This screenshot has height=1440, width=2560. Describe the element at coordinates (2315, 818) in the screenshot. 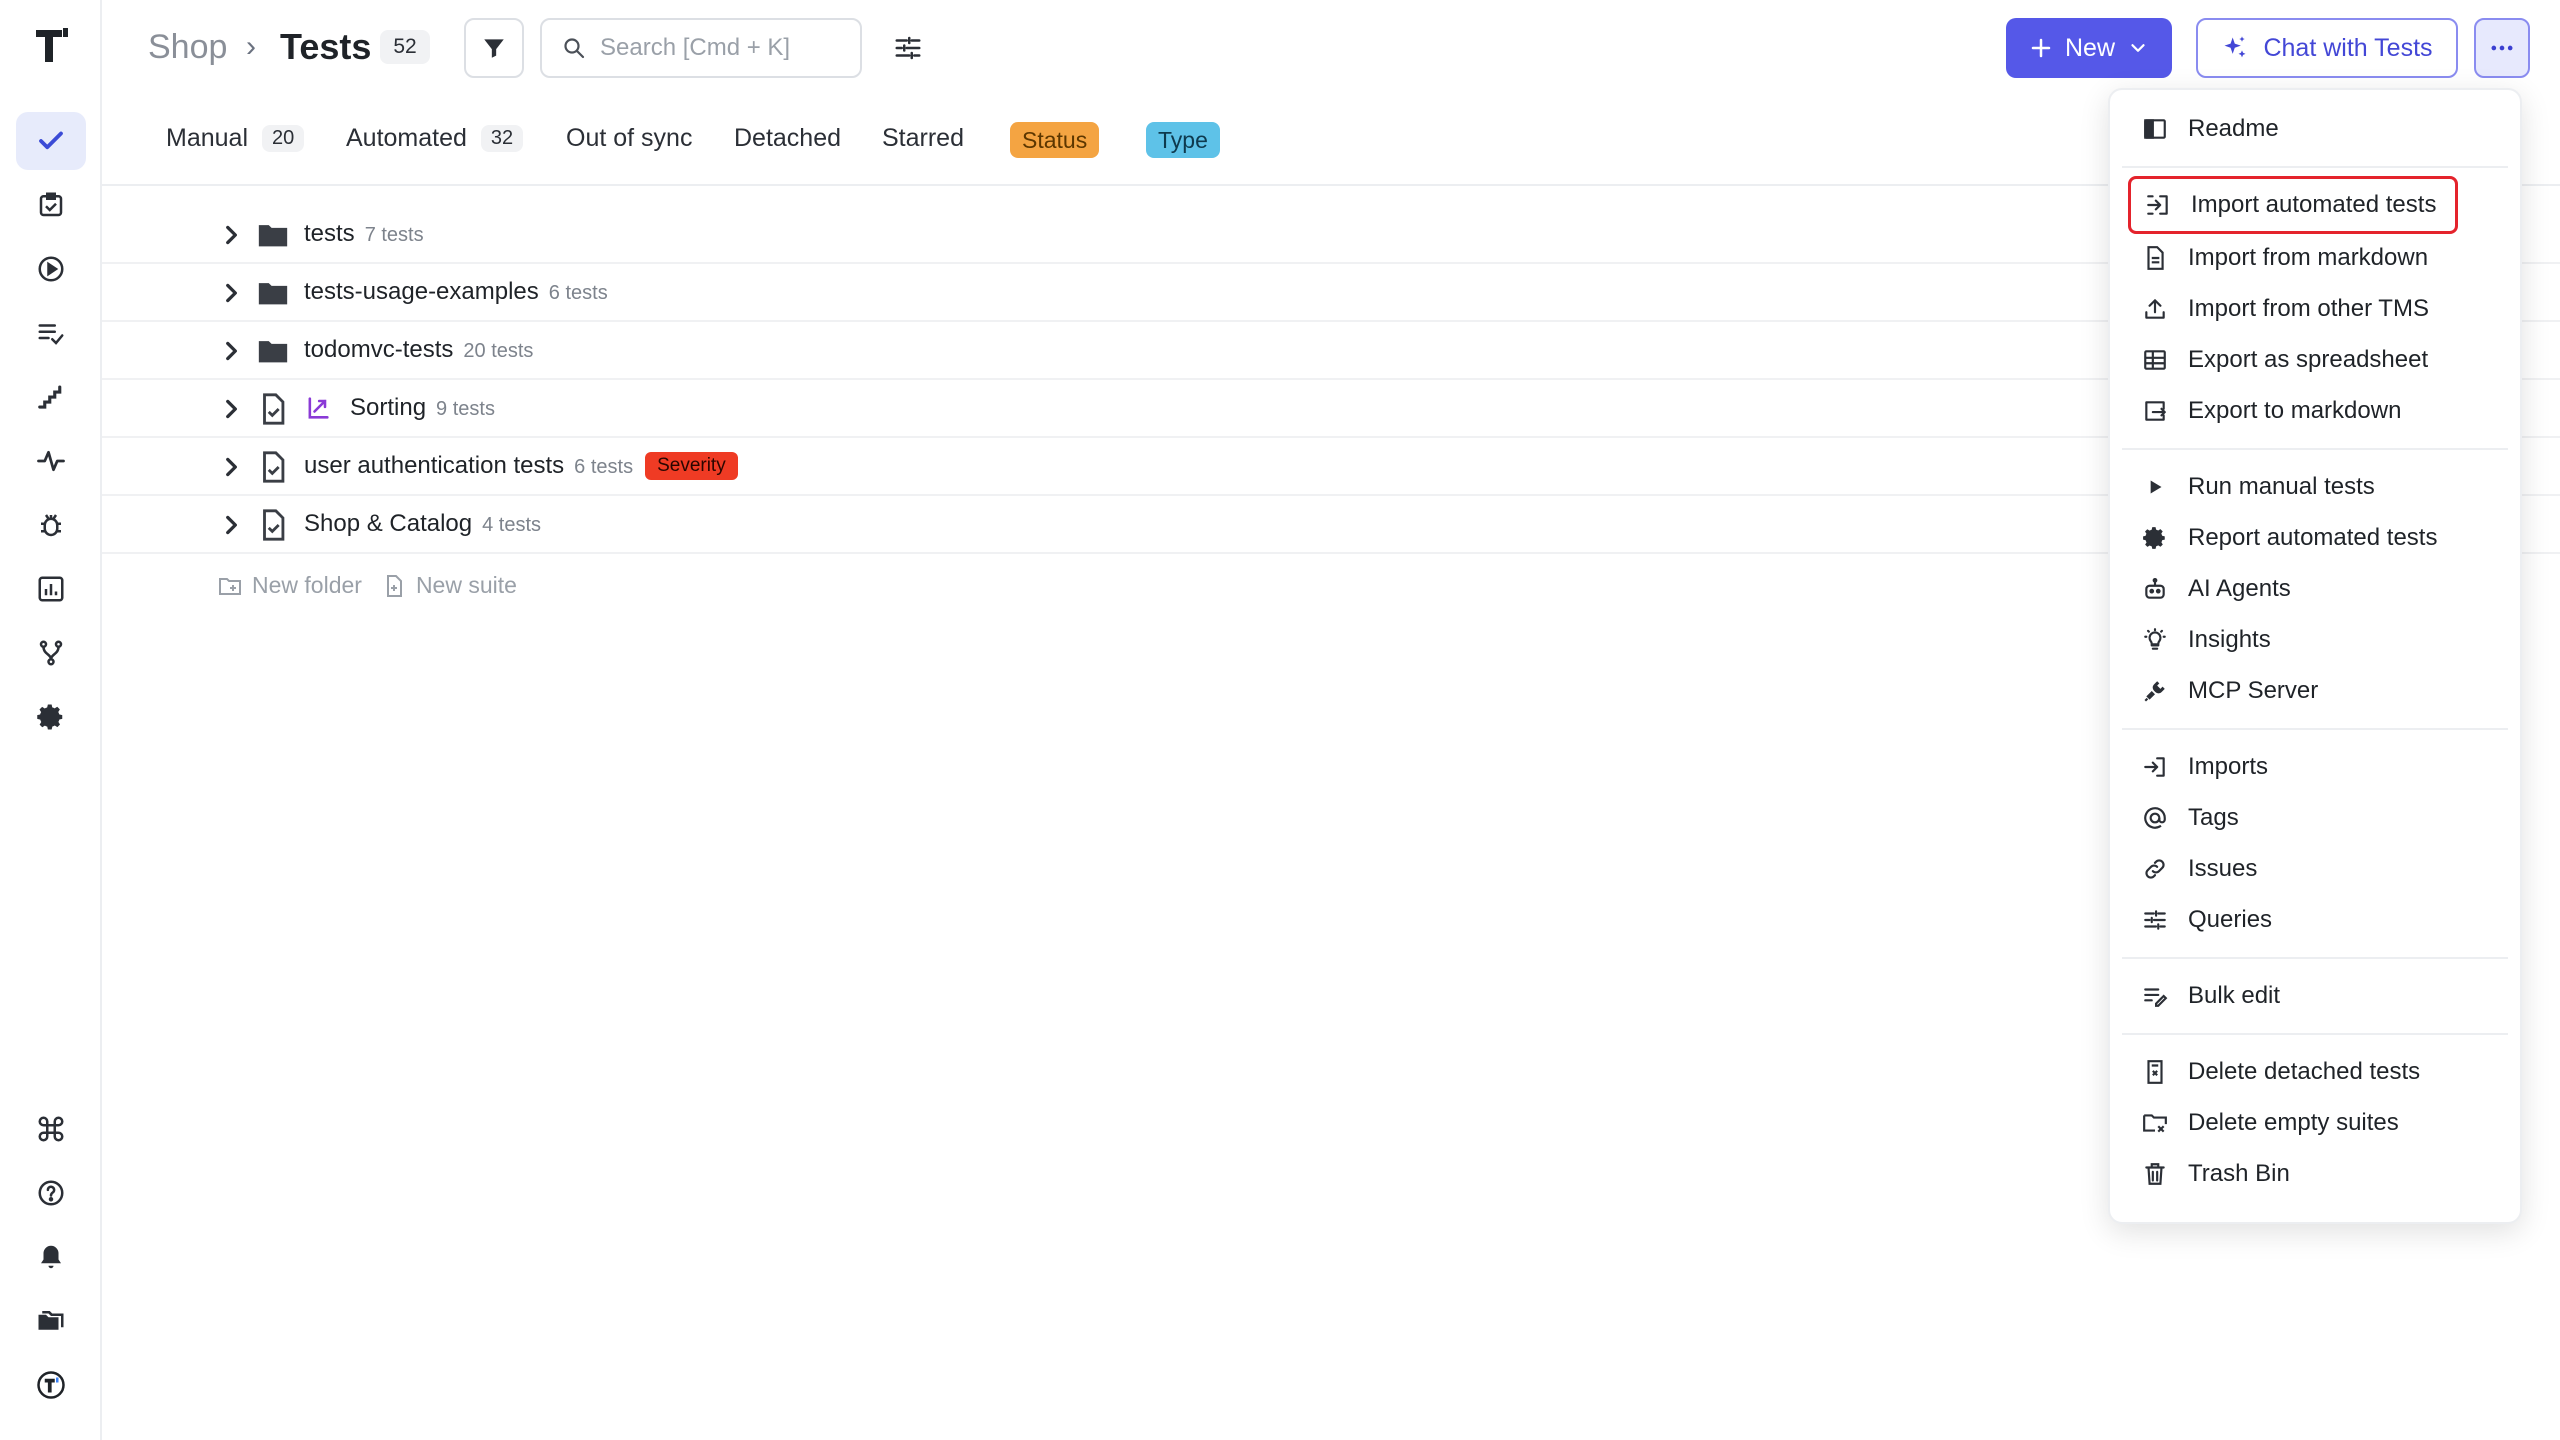

I see `menu-item-tags: Tags` at that location.